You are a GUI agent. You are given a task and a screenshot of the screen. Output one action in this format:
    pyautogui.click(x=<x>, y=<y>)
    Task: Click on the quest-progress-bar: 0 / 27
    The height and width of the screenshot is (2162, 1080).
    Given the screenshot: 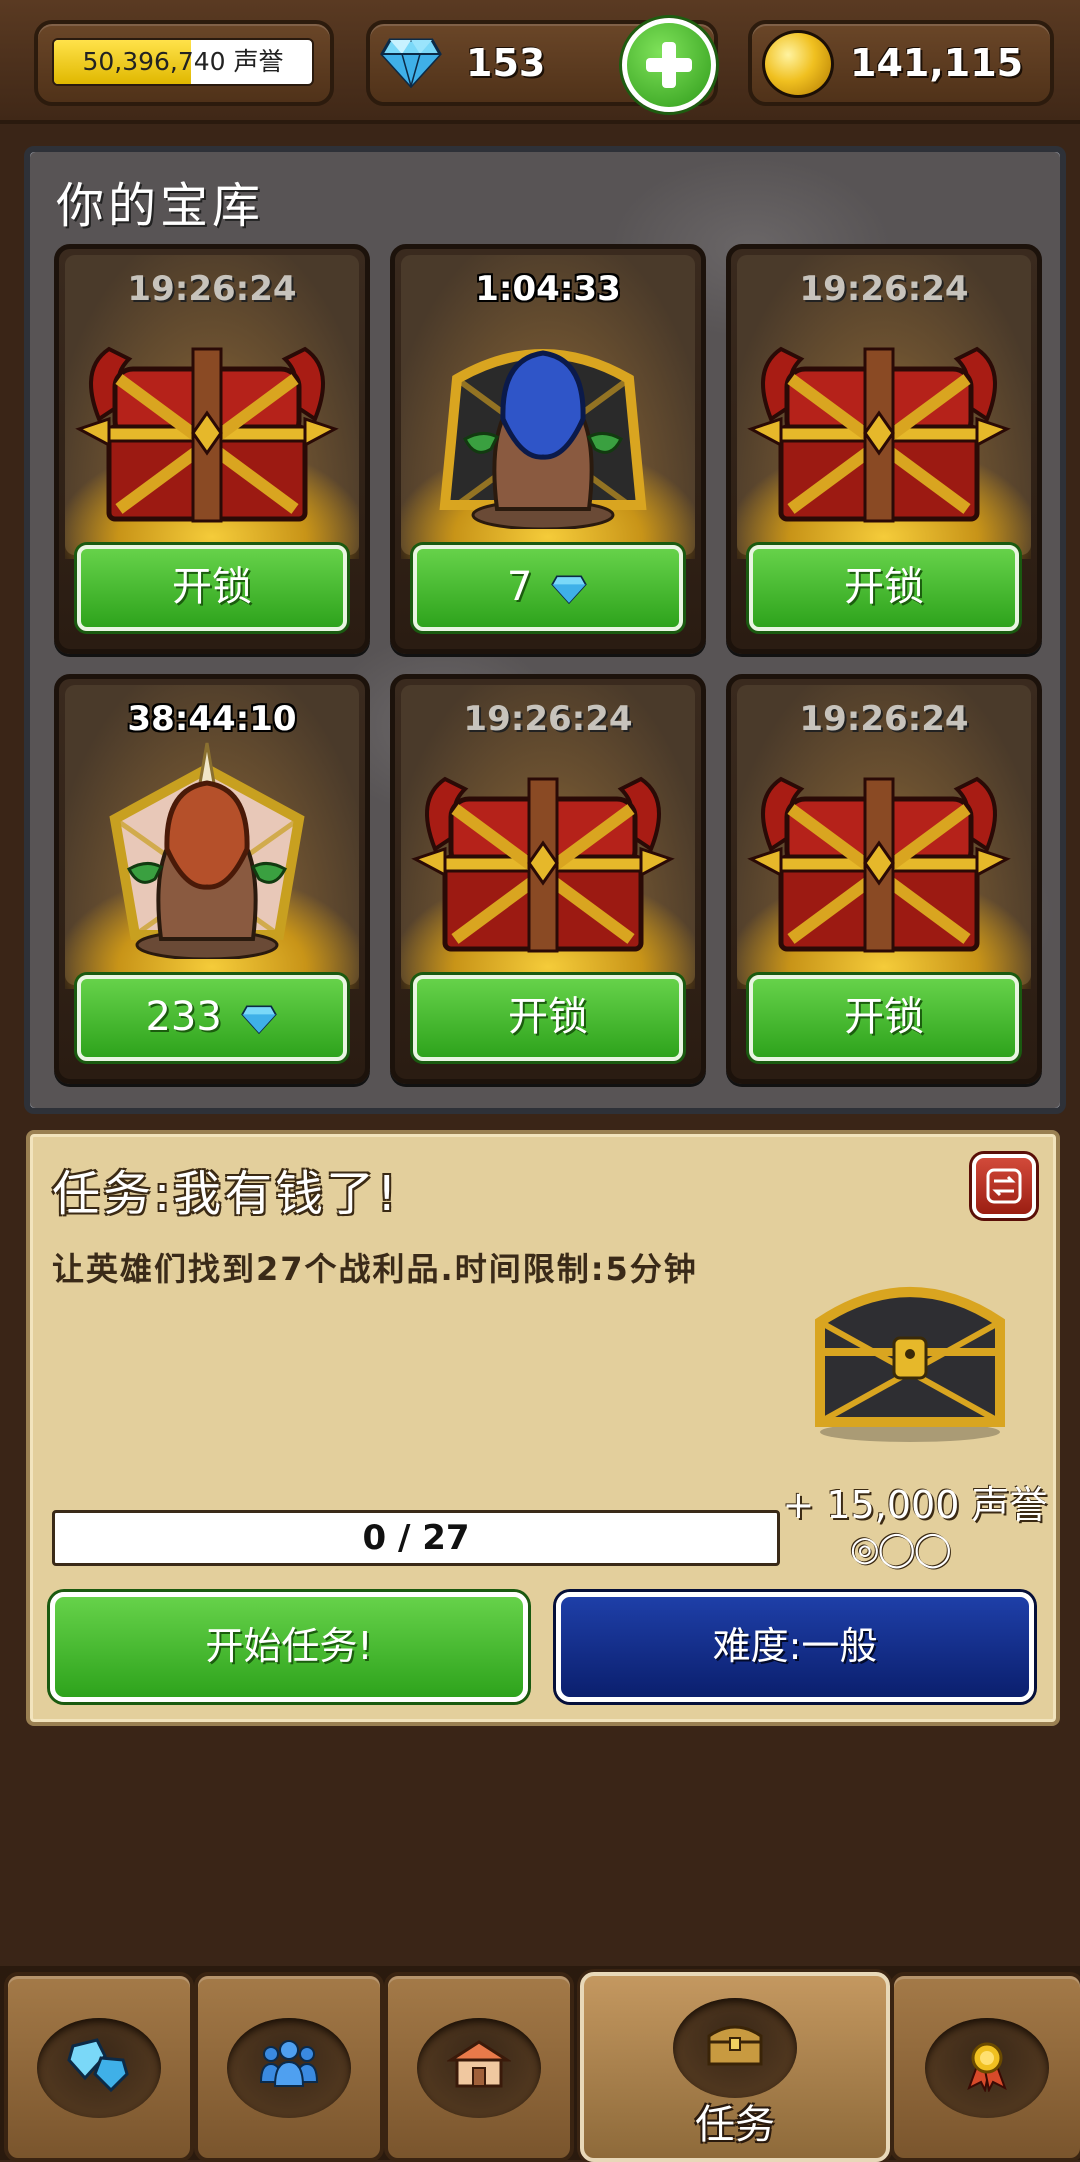 What is the action you would take?
    pyautogui.click(x=416, y=1538)
    